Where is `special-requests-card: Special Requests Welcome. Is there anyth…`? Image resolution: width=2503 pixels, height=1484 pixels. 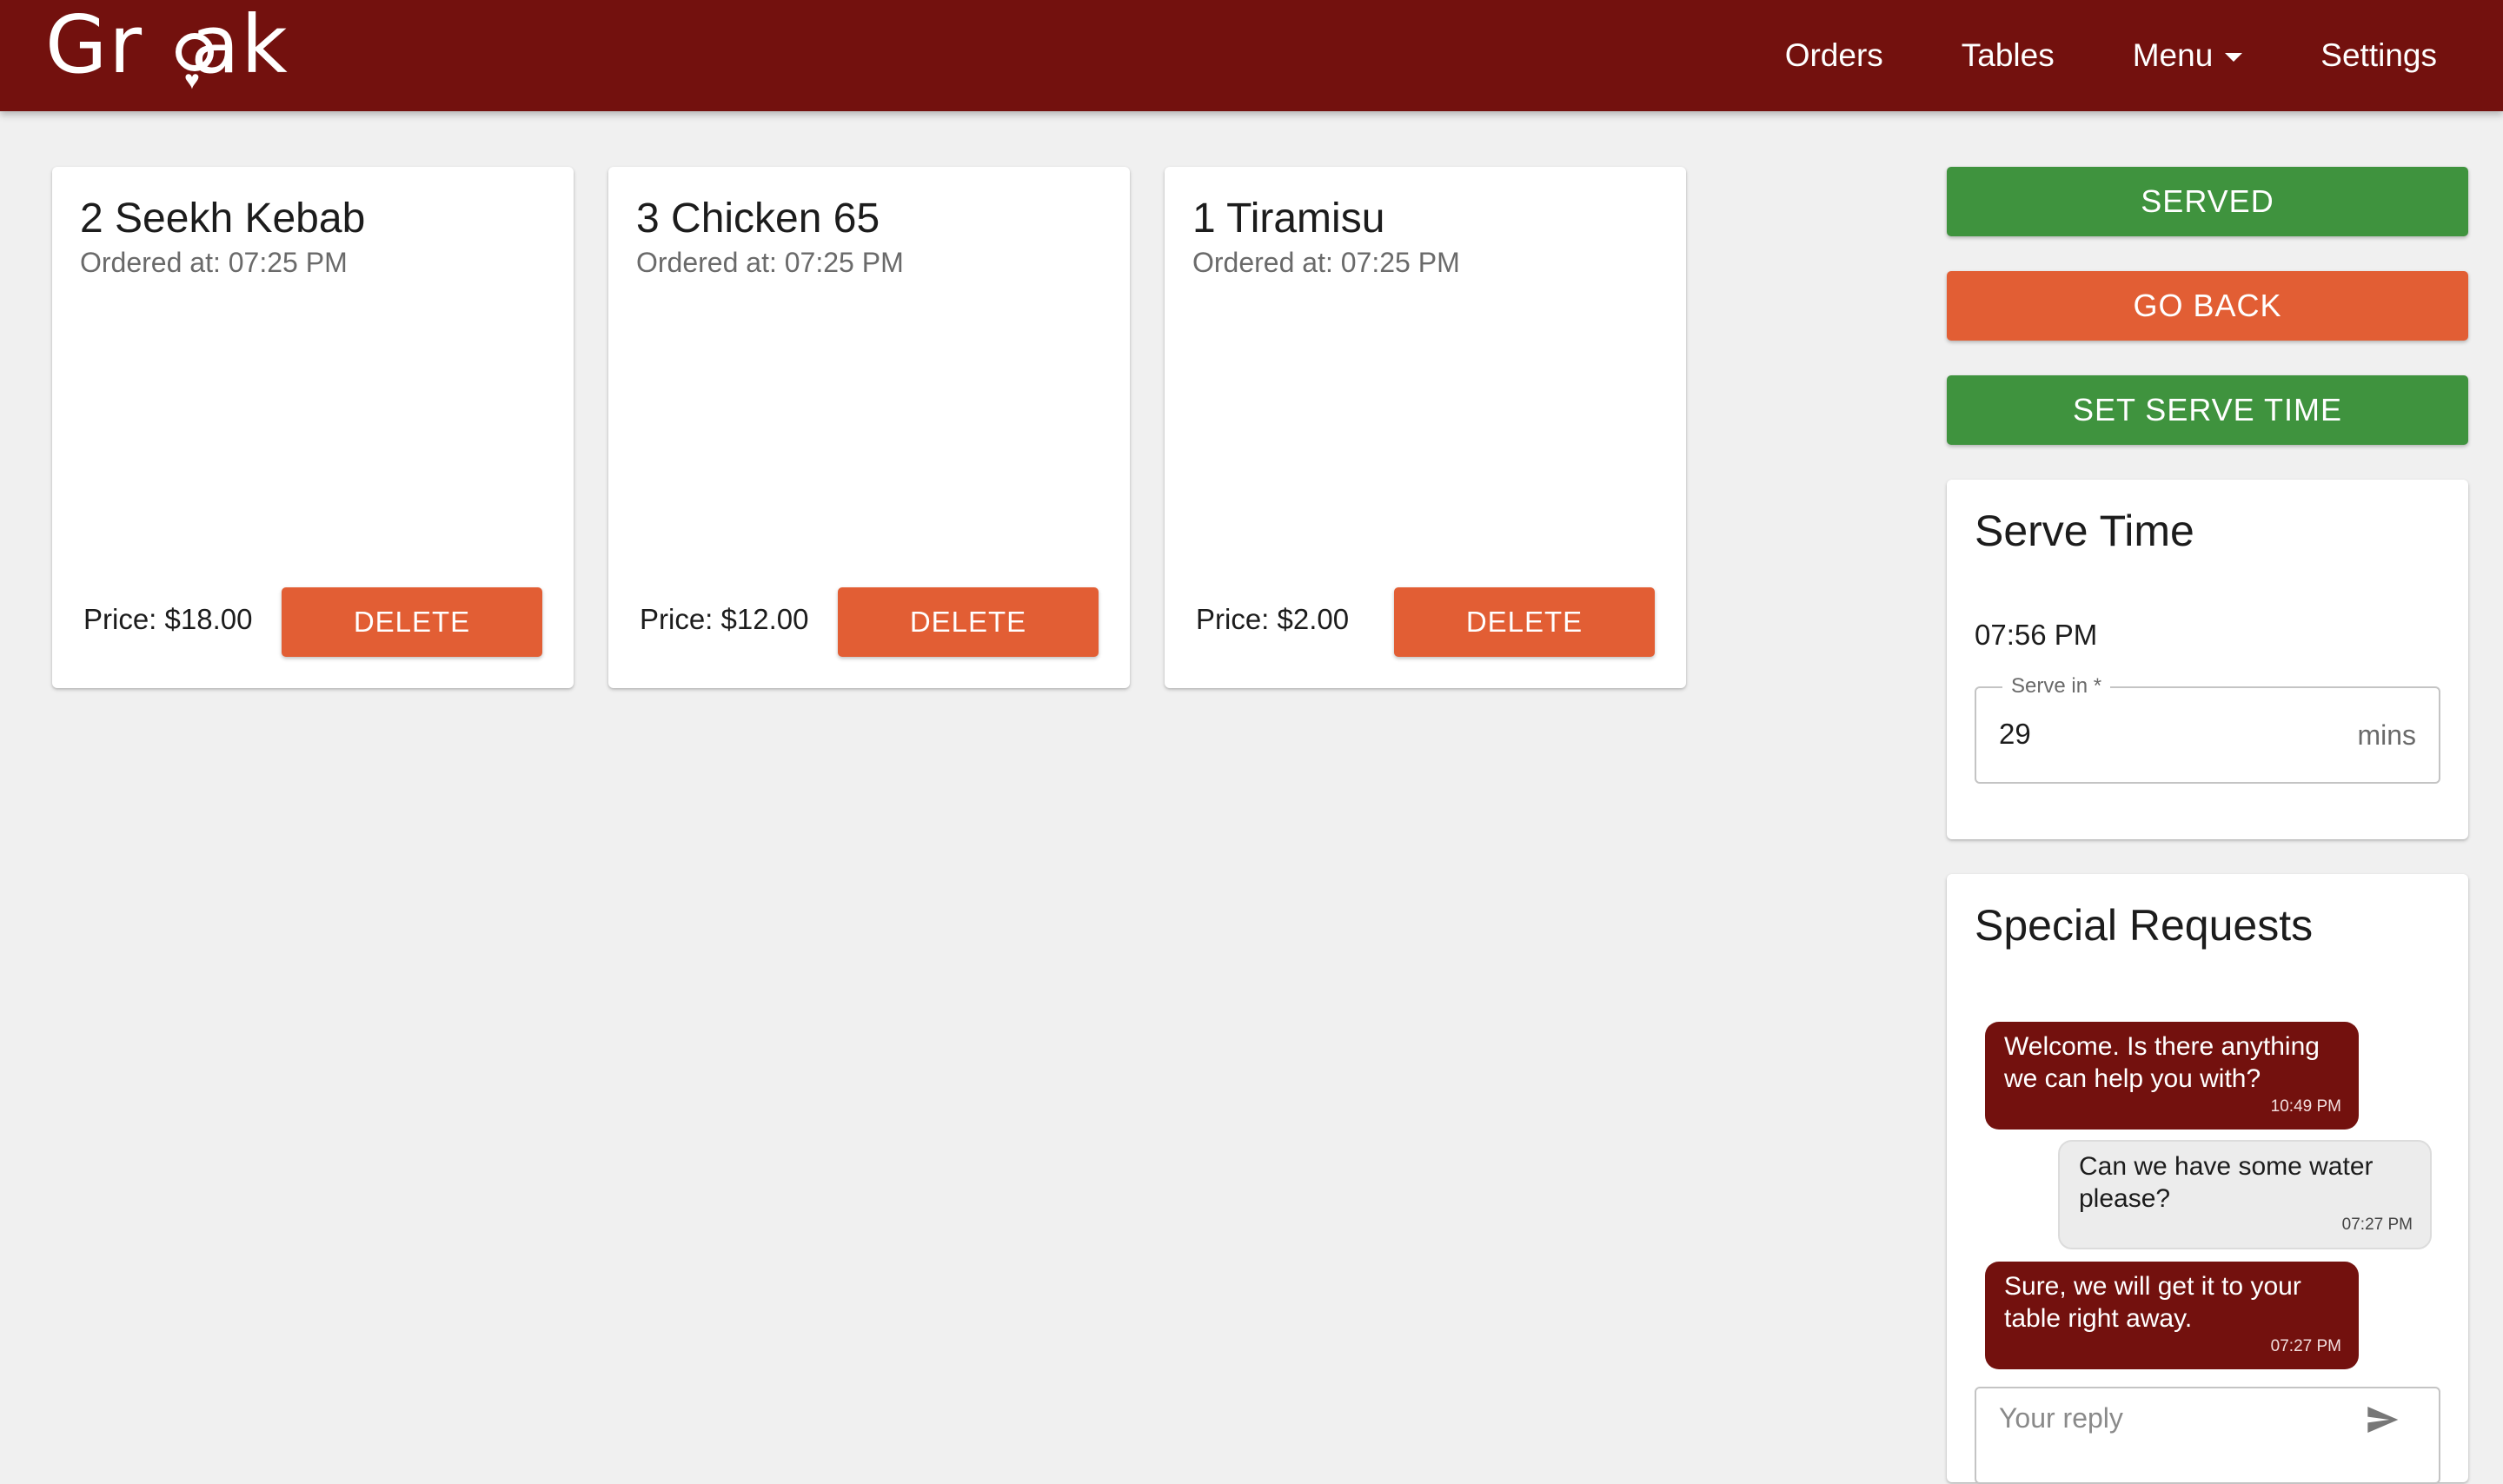
special-requests-card: Special Requests Welcome. Is there anyth… is located at coordinates (2207, 1179).